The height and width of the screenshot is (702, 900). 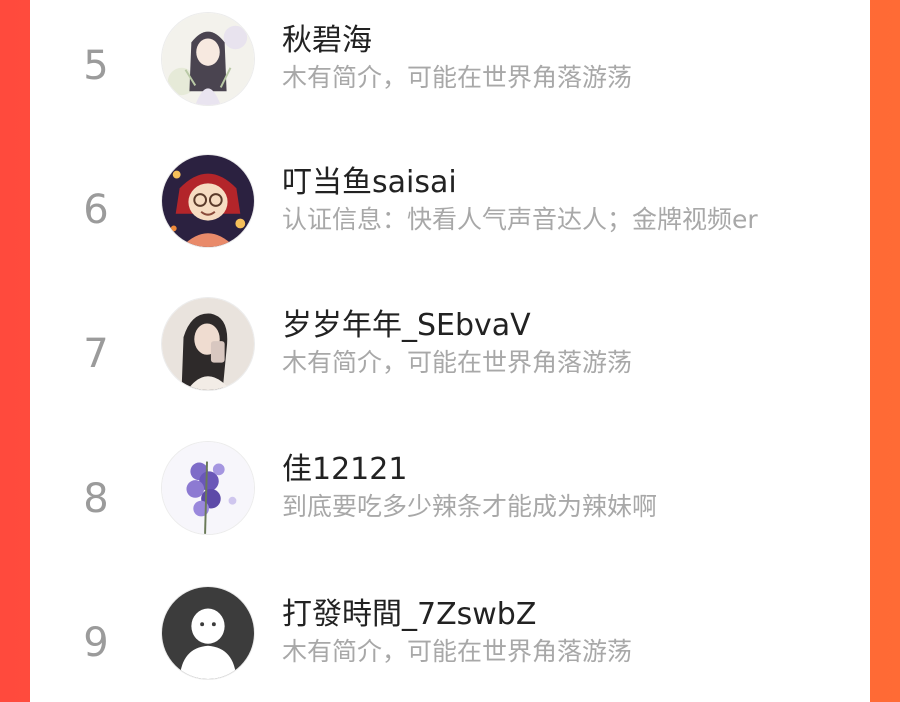 I want to click on user-bio: 到底要吃多少辣条才能成为辣妹啊, so click(x=470, y=506).